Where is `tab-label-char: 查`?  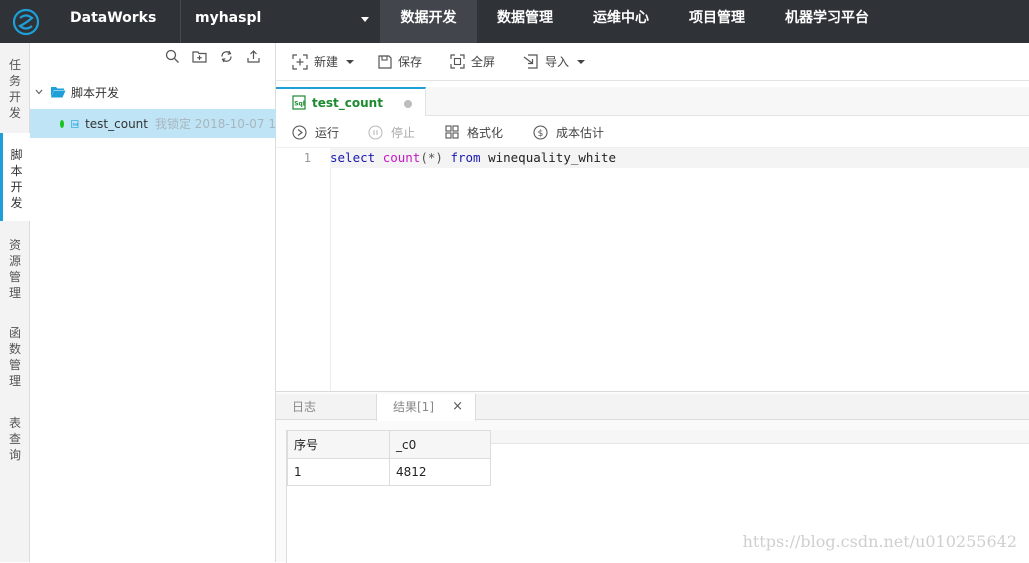
tab-label-char: 查 is located at coordinates (14, 439).